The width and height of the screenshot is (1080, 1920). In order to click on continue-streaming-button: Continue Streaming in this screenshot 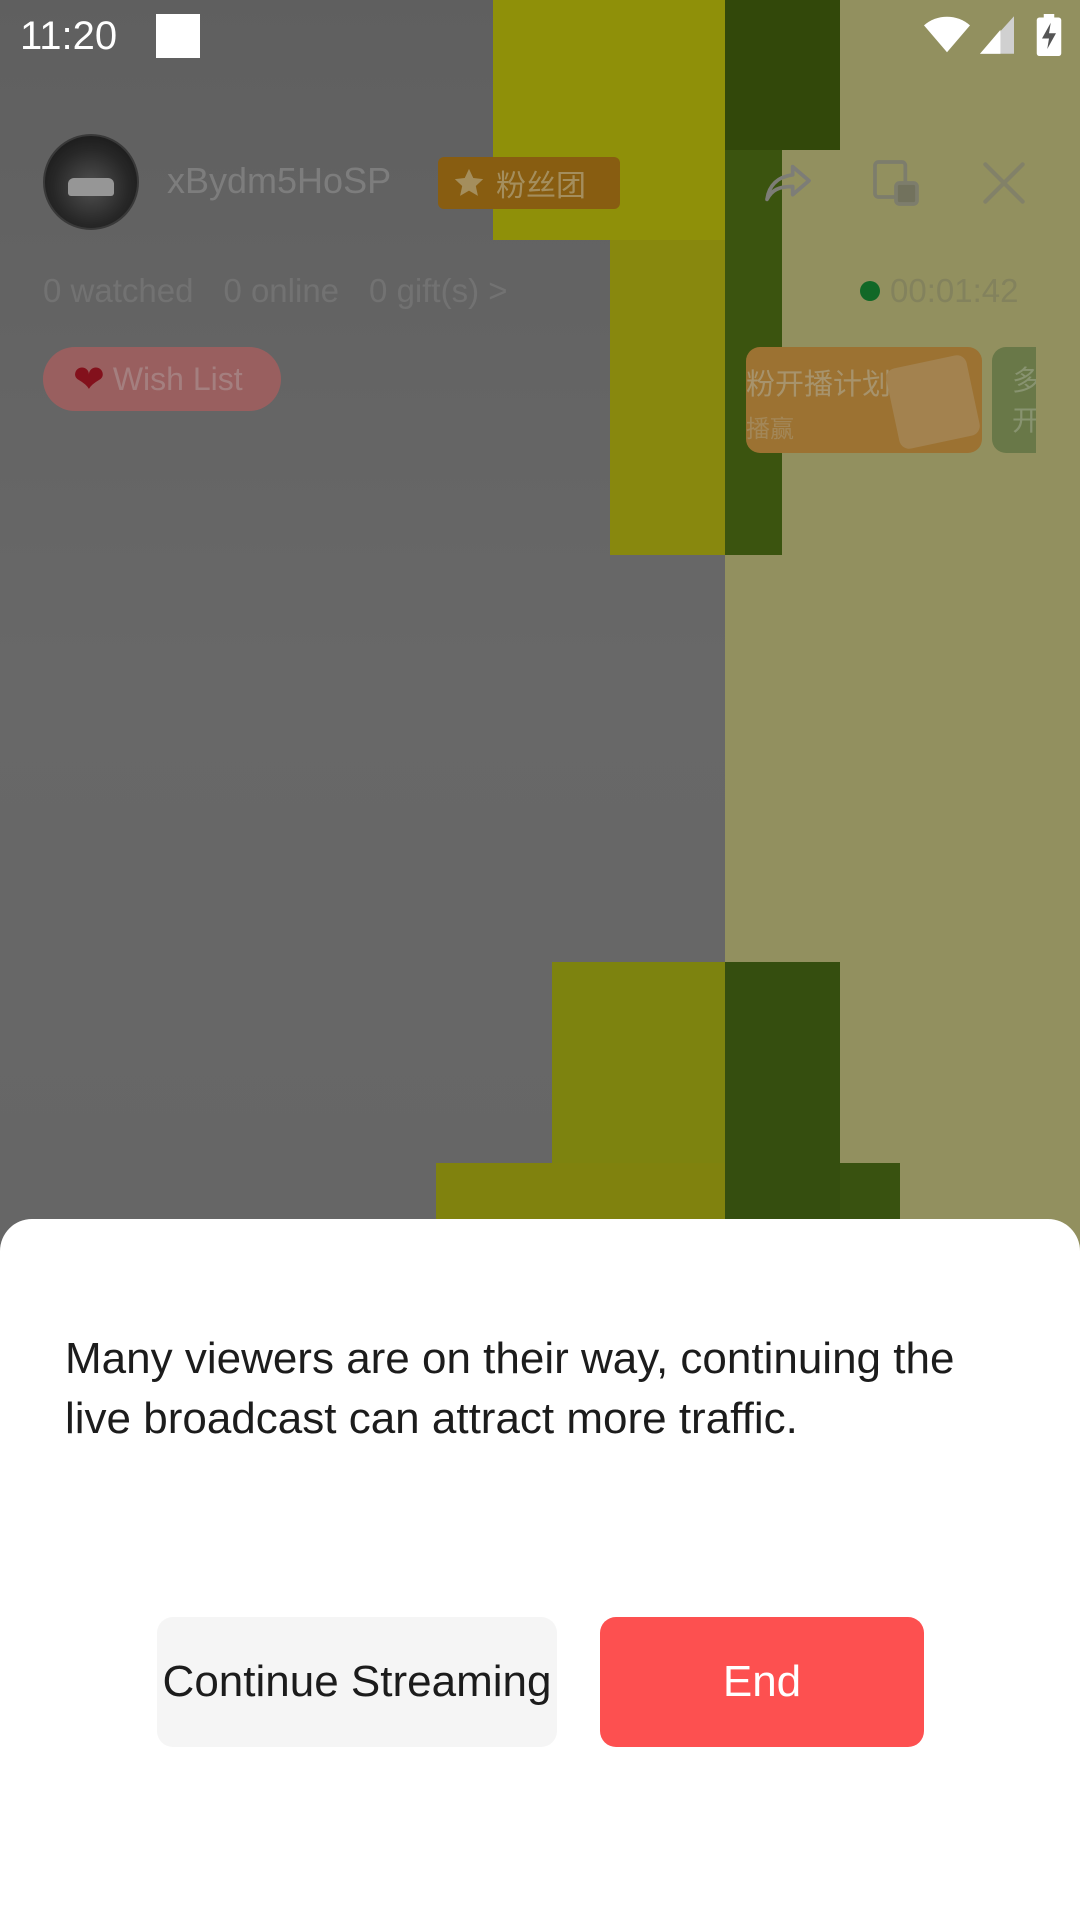, I will do `click(357, 1682)`.